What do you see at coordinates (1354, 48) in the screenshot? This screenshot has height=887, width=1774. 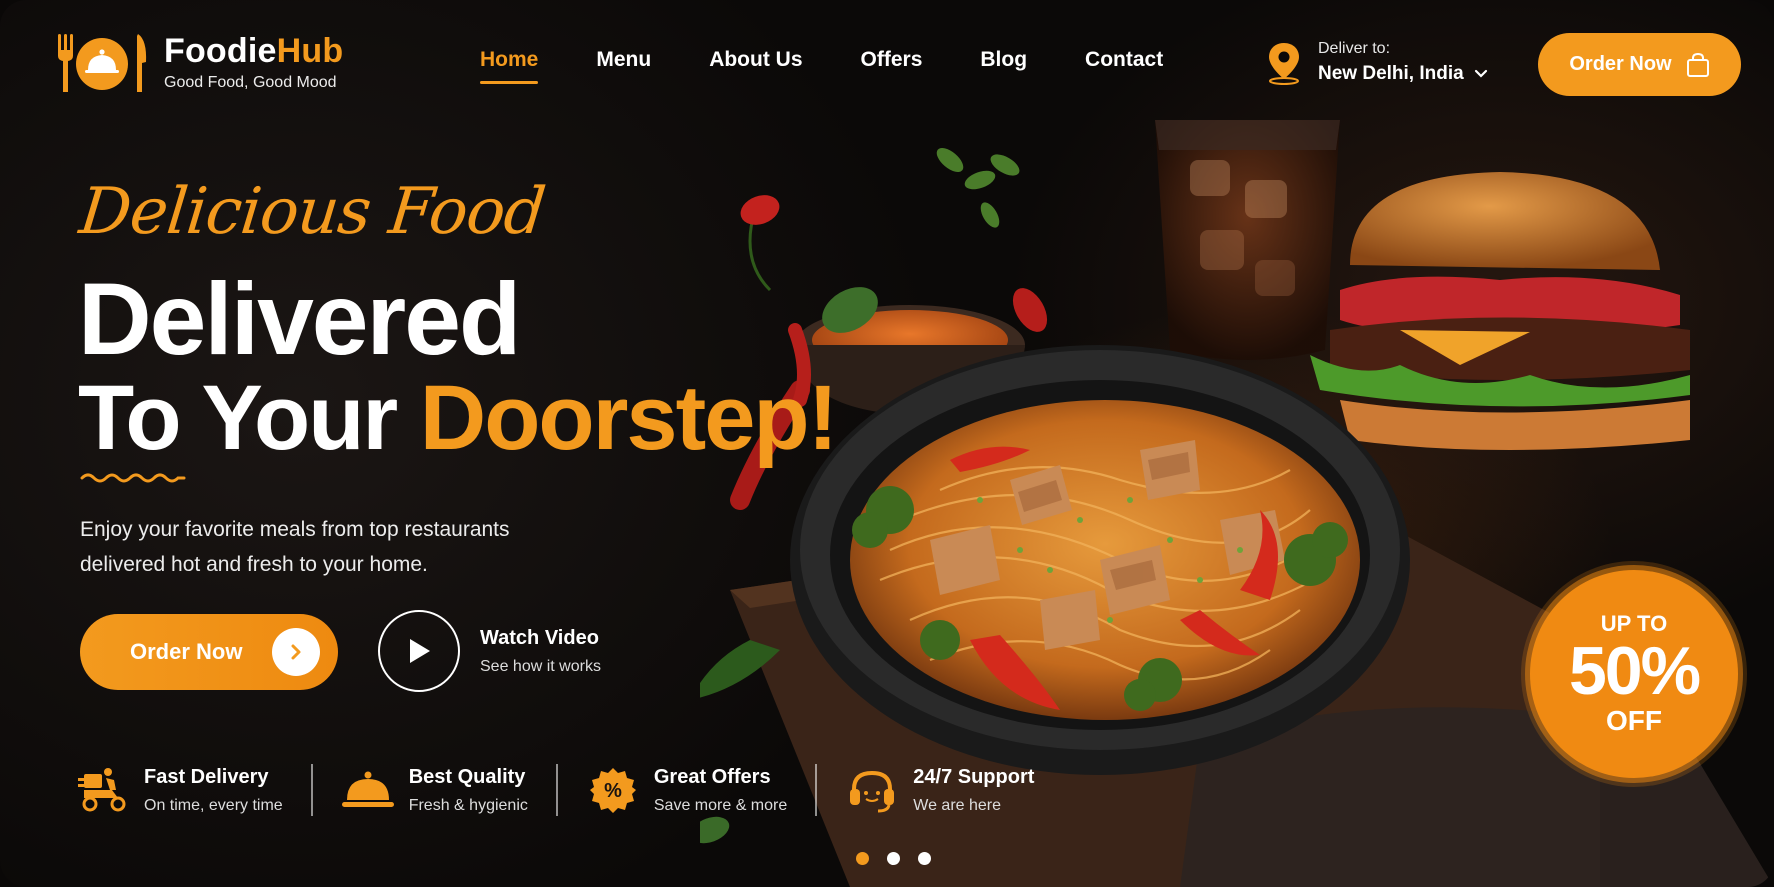 I see `deliver-to-label: Deliver to:` at bounding box center [1354, 48].